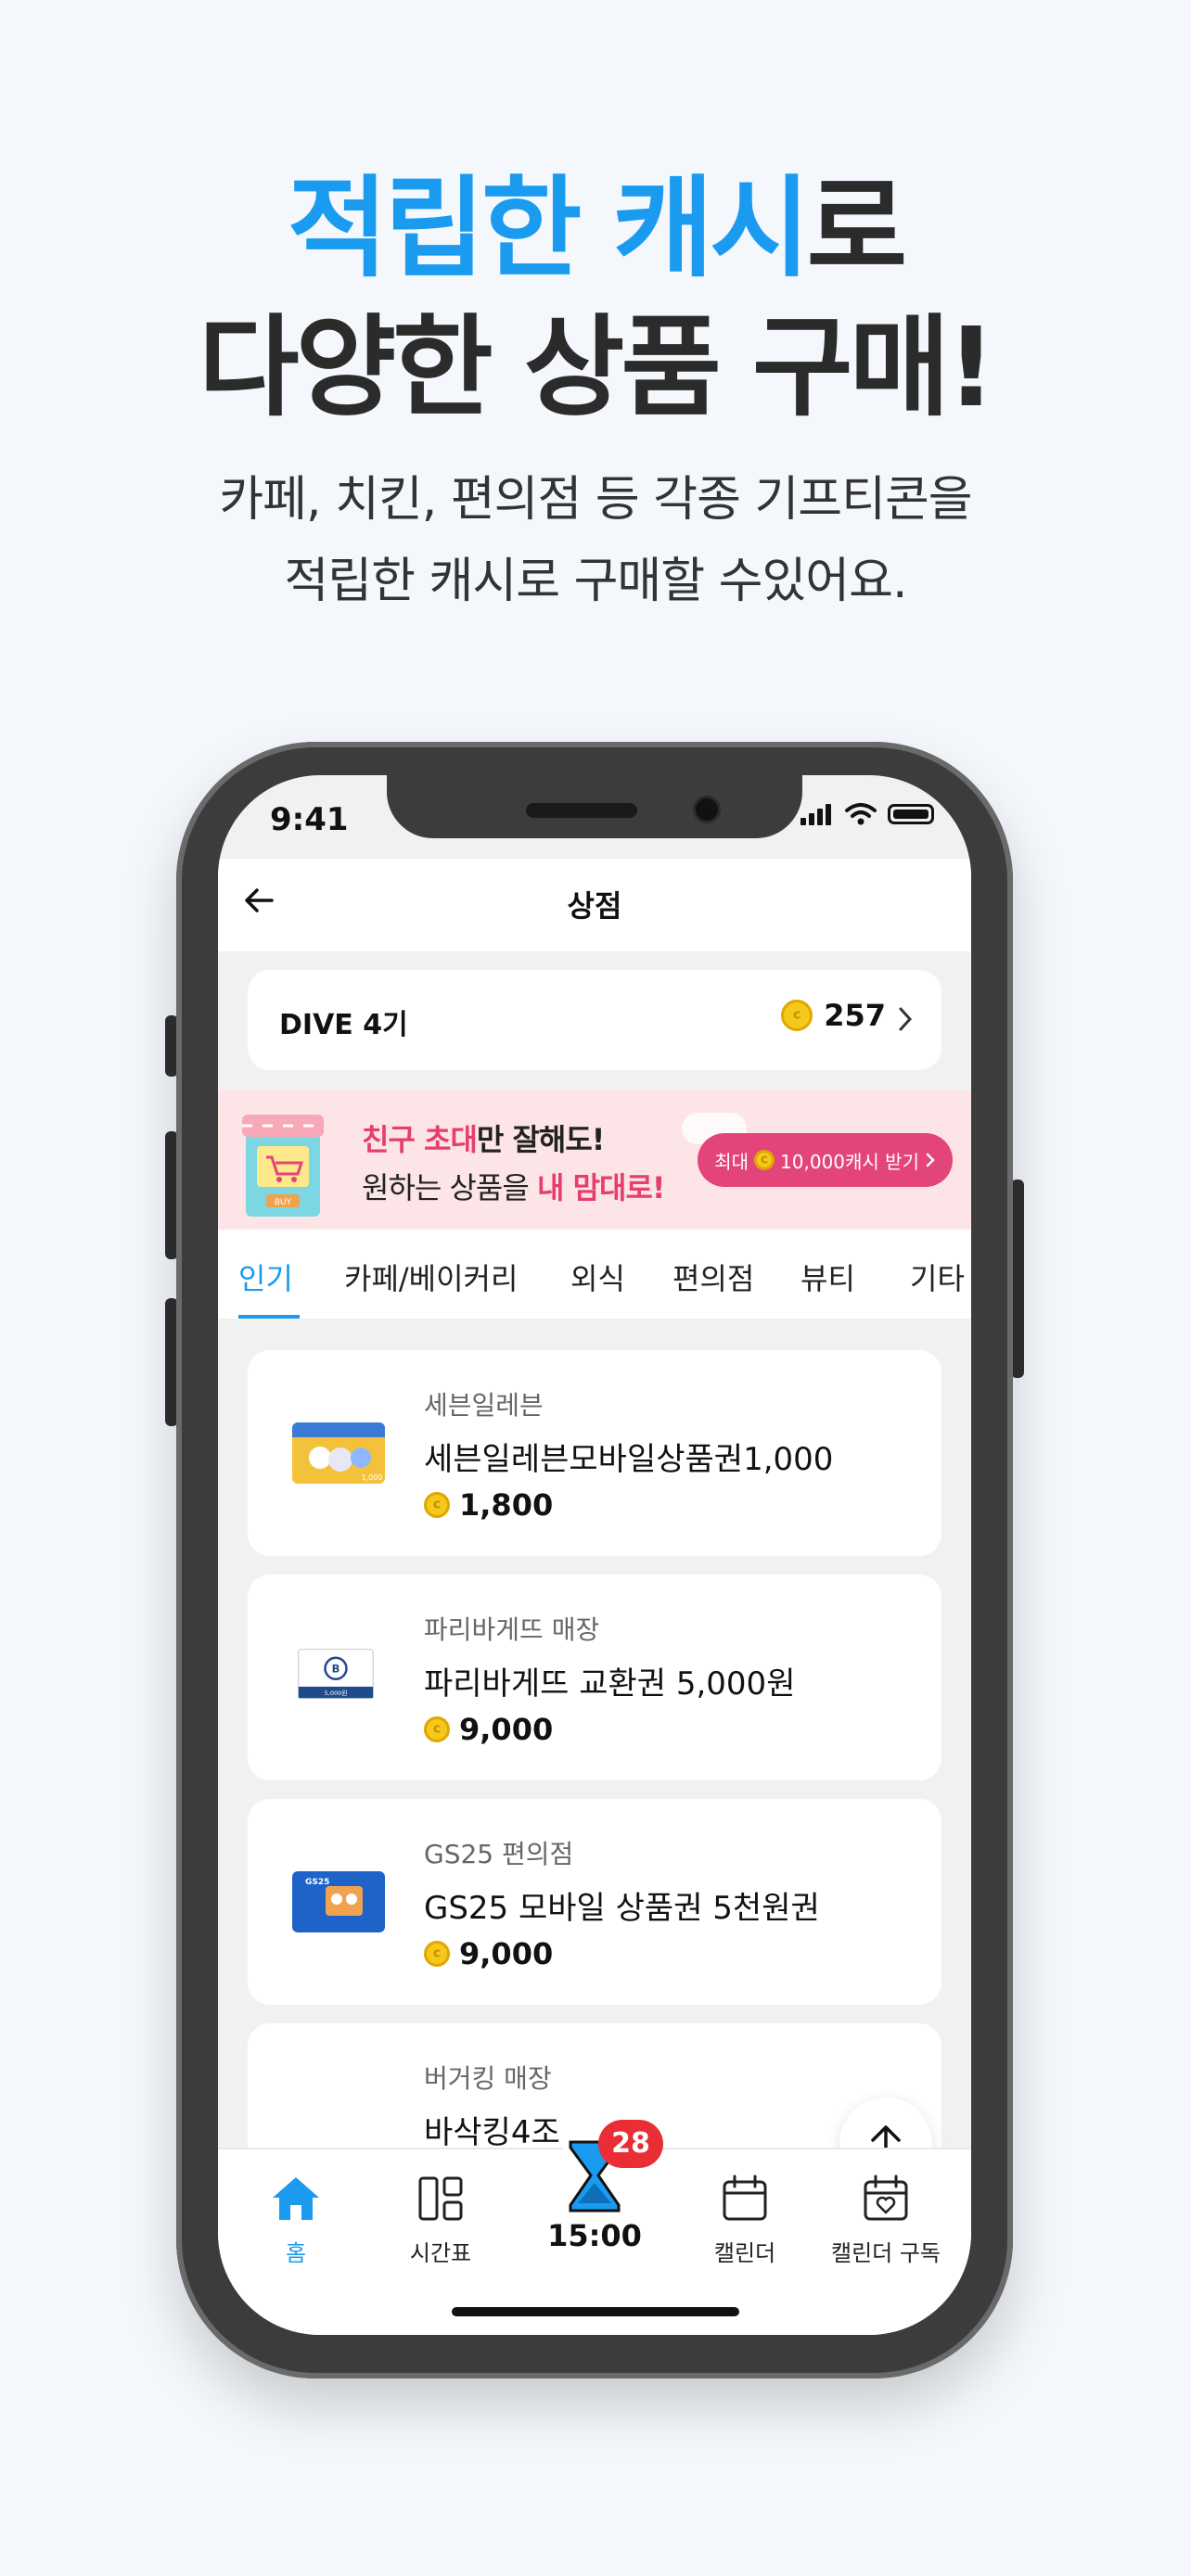  I want to click on subtext-line1: 카페, 치킨, 편의점 등 각종 기프티콘을, so click(595, 500).